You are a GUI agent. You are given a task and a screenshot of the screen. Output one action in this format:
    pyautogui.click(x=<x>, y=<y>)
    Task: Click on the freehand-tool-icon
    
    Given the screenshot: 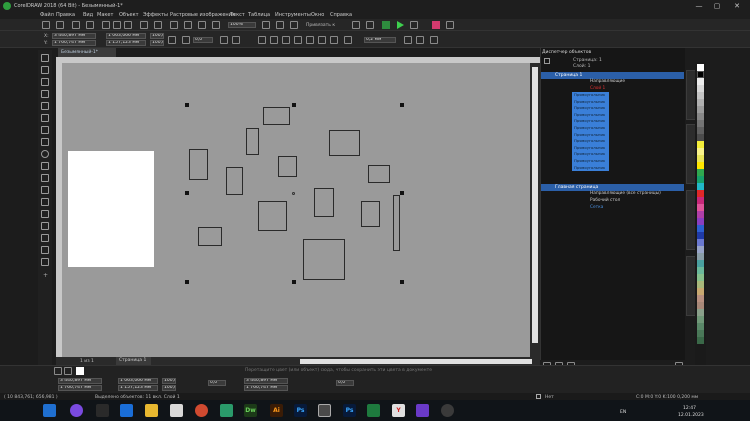 What is the action you would take?
    pyautogui.click(x=45, y=106)
    